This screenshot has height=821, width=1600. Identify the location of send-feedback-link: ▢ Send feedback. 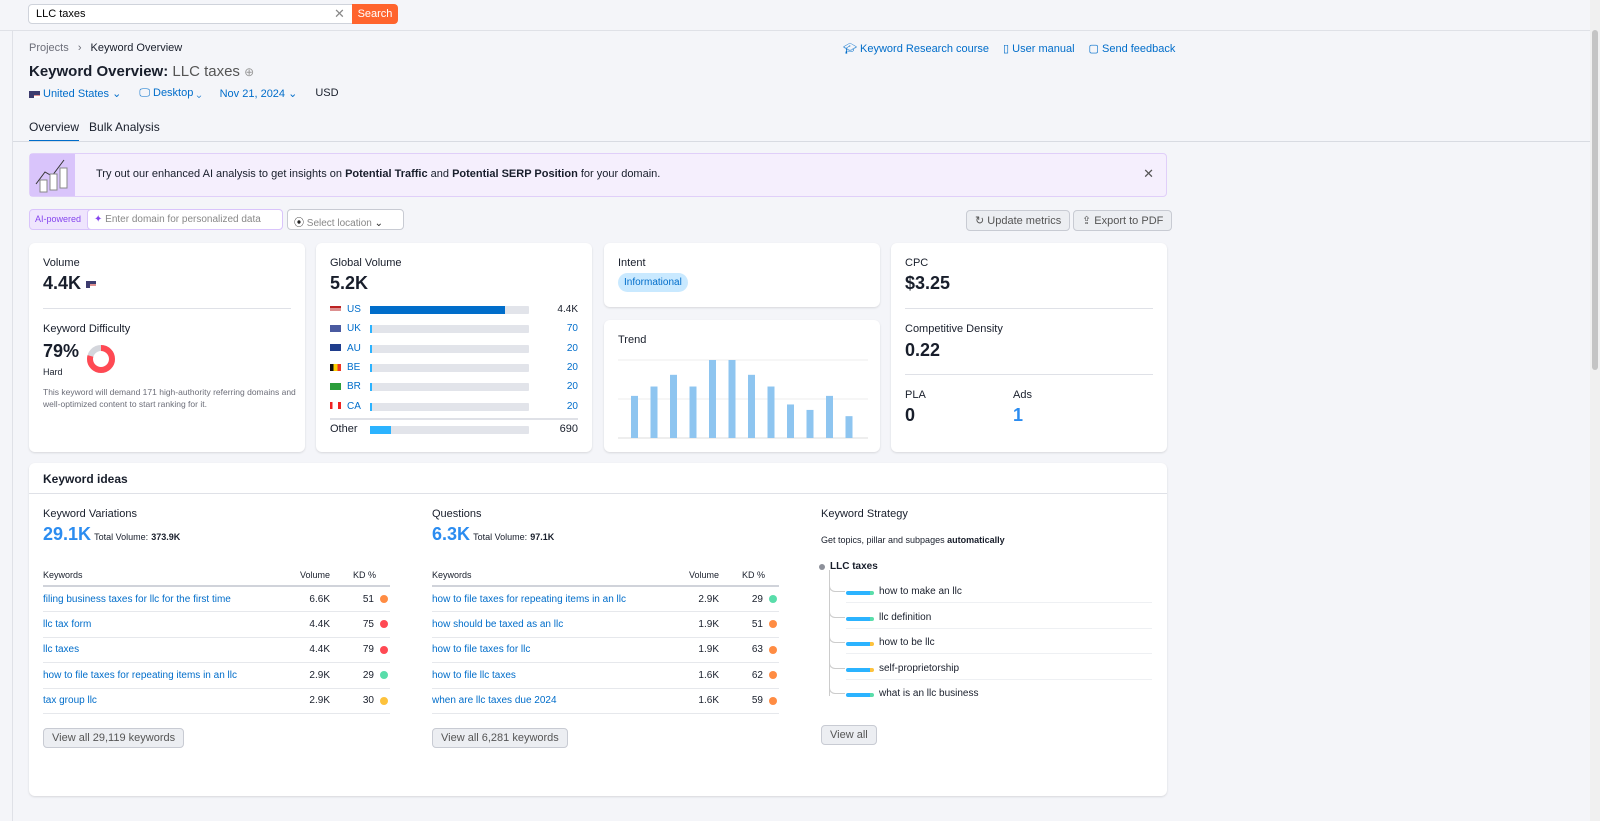
(1132, 48).